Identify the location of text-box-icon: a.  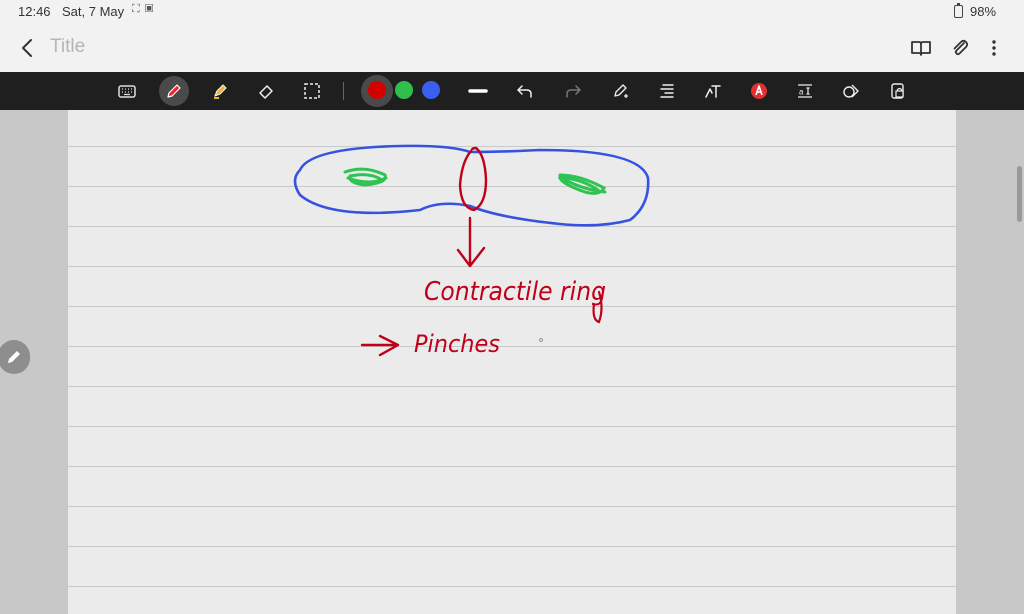
(805, 91).